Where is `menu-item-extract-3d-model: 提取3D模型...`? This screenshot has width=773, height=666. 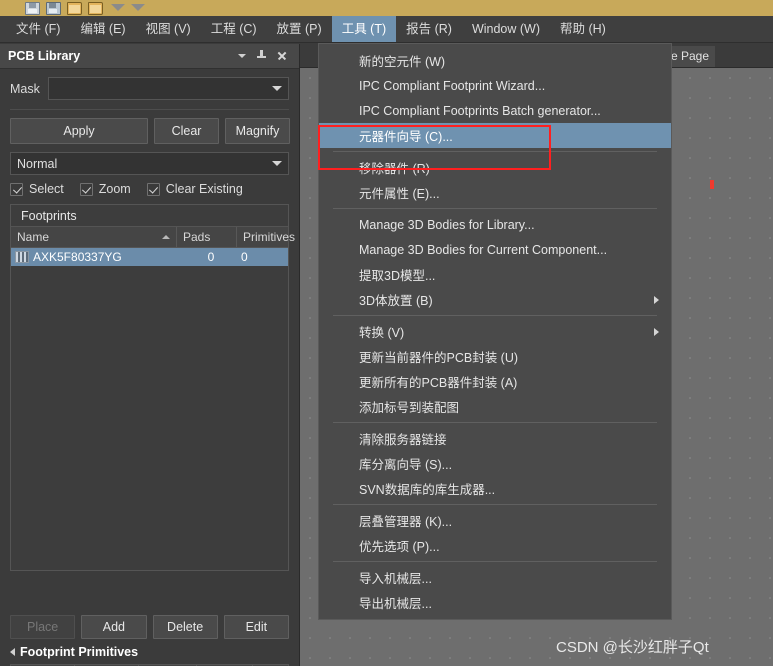 menu-item-extract-3d-model: 提取3D模型... is located at coordinates (495, 274).